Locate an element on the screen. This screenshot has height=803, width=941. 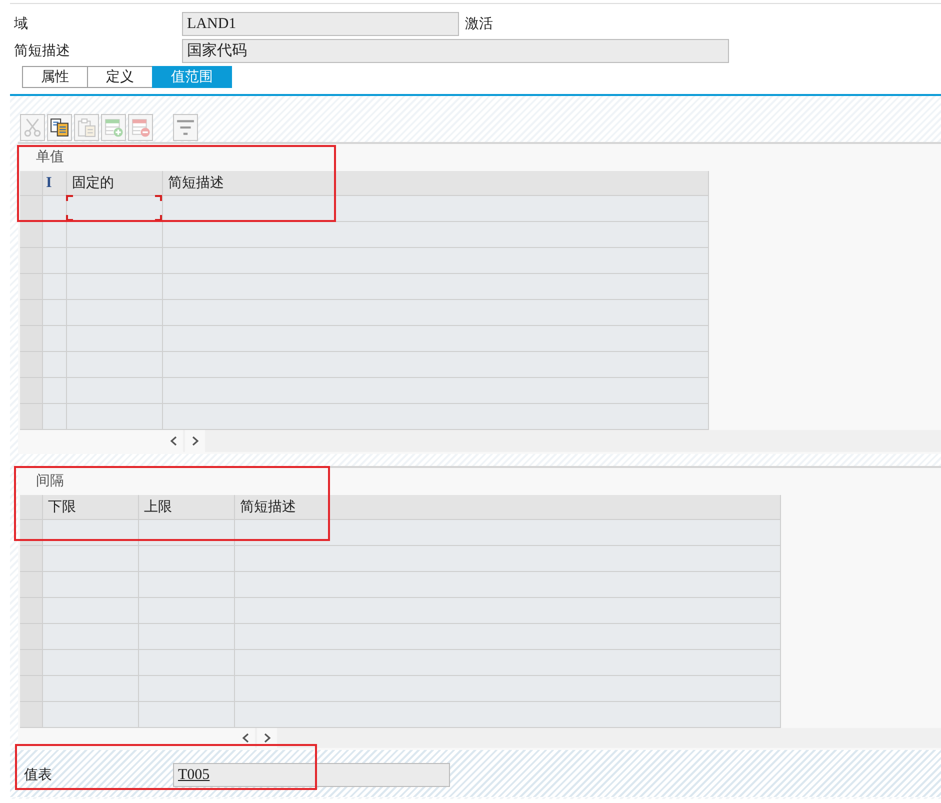
field-label: 值表 is located at coordinates (38, 775).